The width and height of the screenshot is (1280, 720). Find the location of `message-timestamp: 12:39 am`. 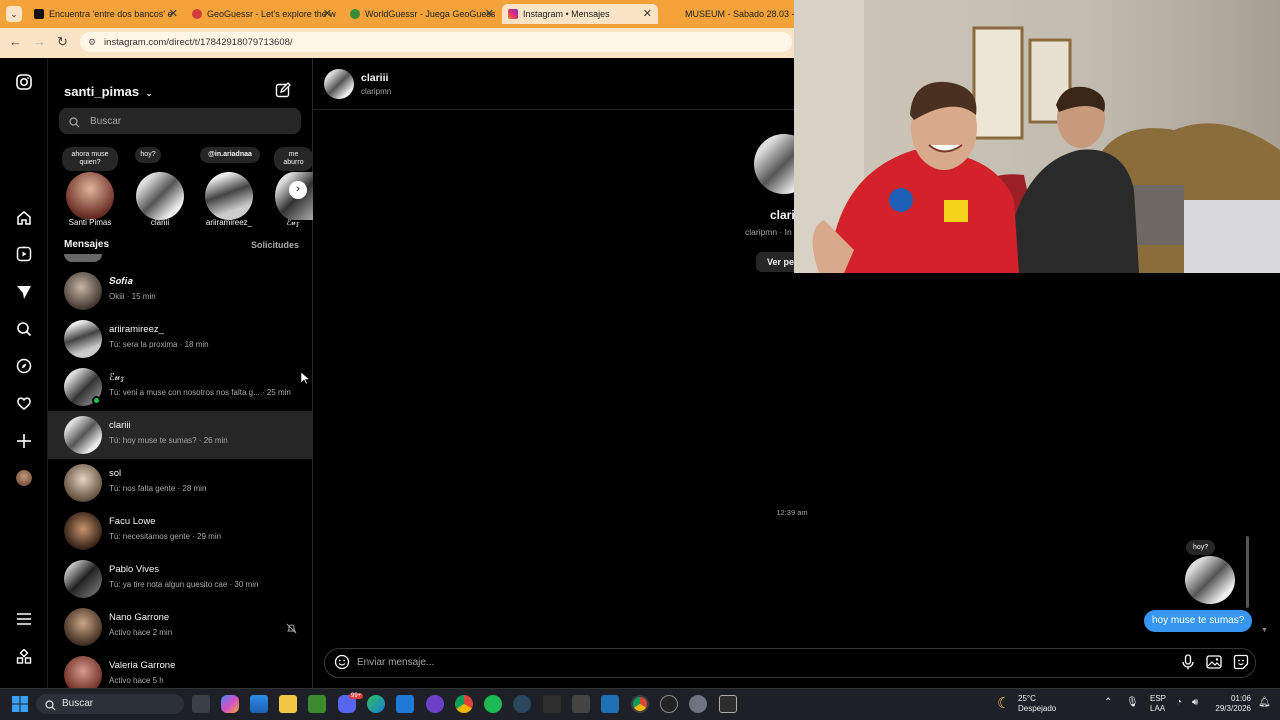

message-timestamp: 12:39 am is located at coordinates (792, 512).